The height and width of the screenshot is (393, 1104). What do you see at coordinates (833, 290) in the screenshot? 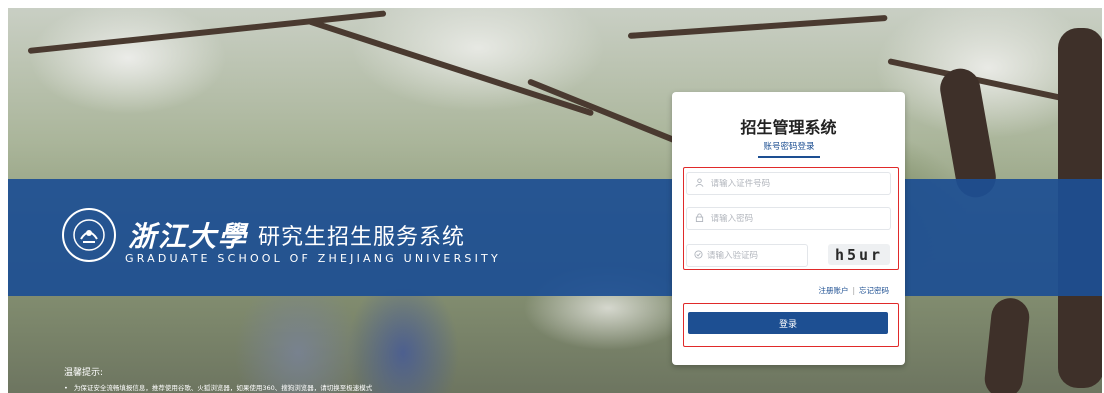
I see `register-link: 注册账户` at bounding box center [833, 290].